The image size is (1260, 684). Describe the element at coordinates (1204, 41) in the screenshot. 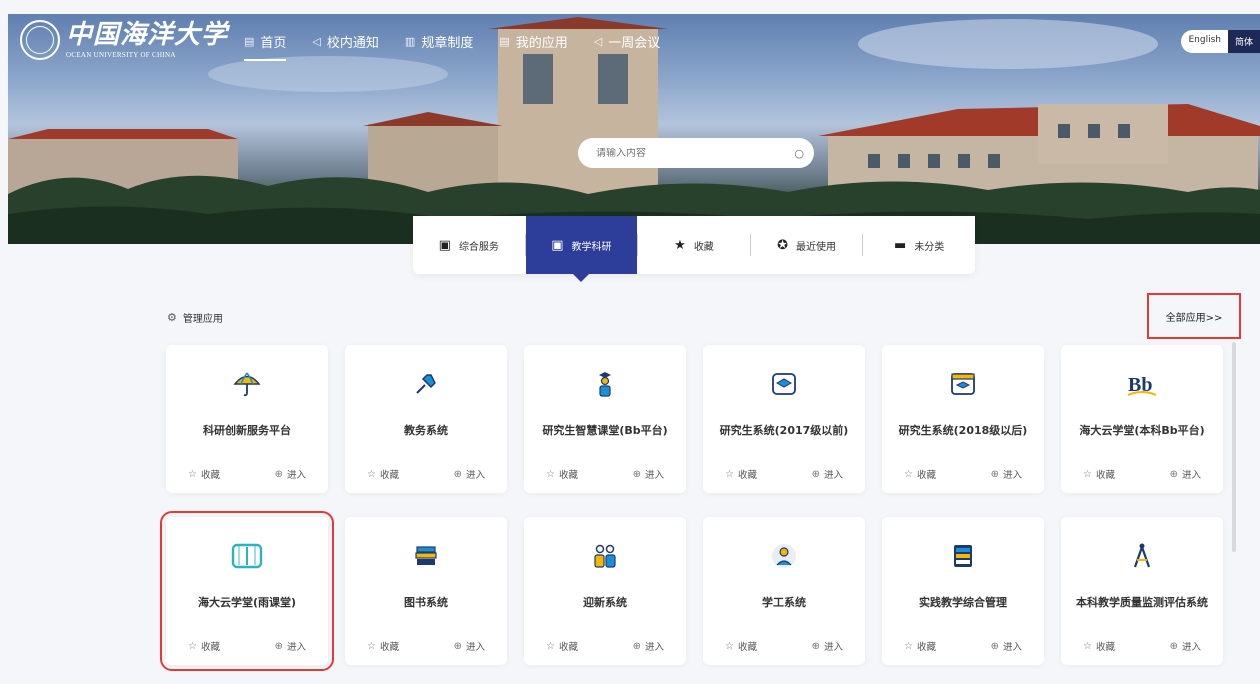

I see `lang-english-button: English` at that location.